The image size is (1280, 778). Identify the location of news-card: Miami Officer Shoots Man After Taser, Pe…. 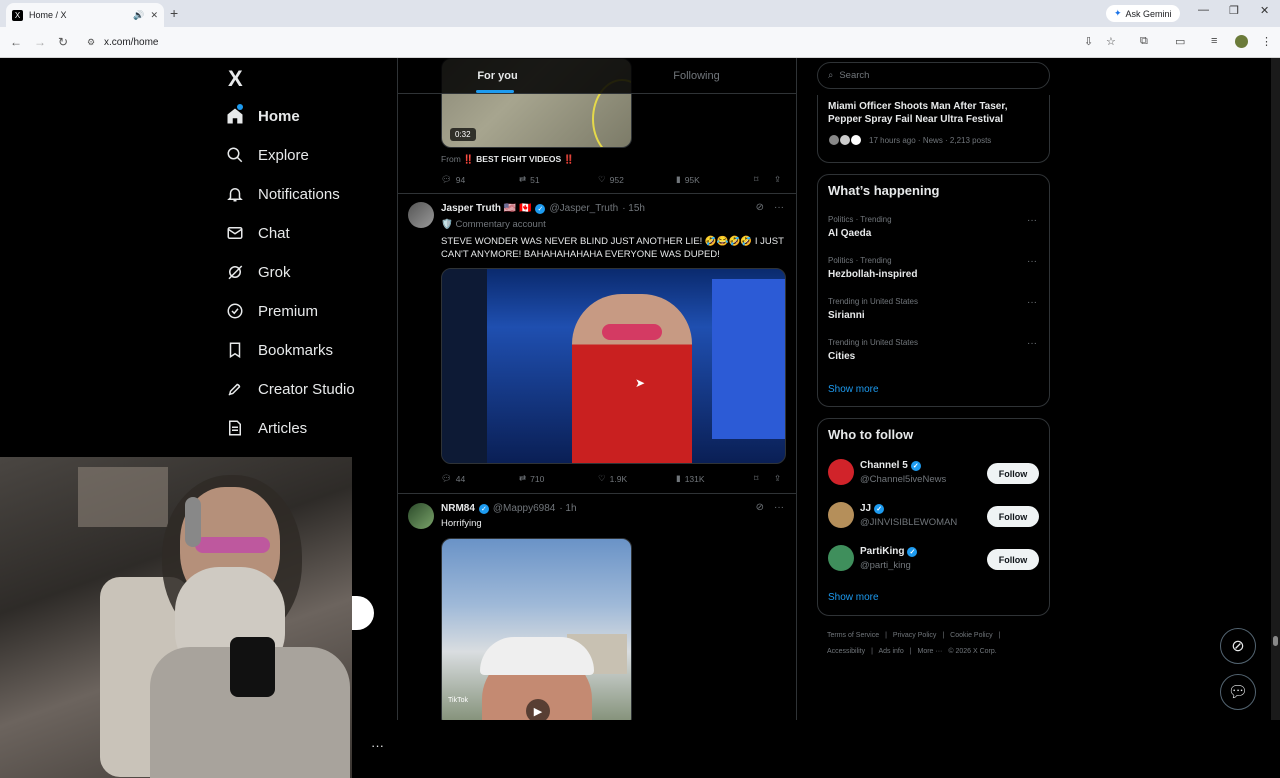
(933, 129).